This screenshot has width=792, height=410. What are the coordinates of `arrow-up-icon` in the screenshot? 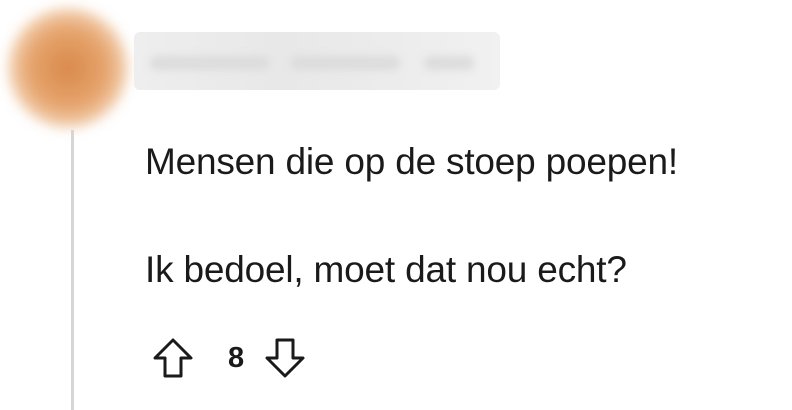 It's located at (173, 358).